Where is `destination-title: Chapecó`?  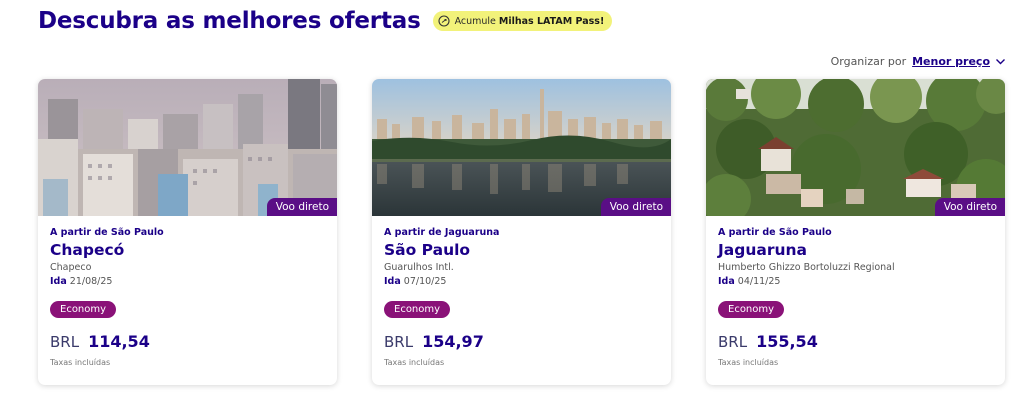 destination-title: Chapecó is located at coordinates (87, 250).